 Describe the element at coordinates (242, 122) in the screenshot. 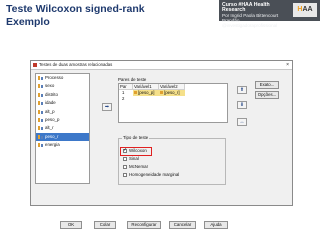

I see `swap-variables-button: ↔` at that location.